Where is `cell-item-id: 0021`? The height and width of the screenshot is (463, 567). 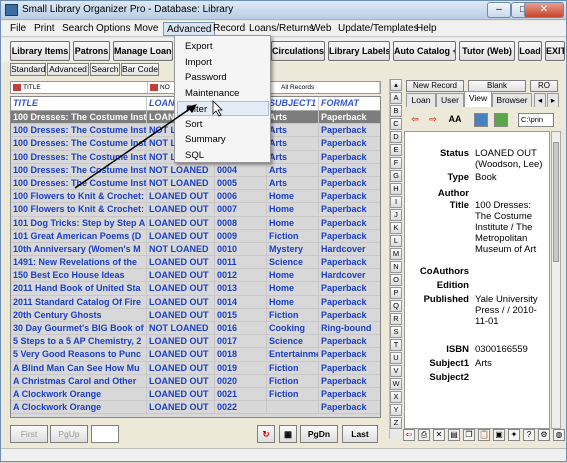 cell-item-id: 0021 is located at coordinates (241, 393).